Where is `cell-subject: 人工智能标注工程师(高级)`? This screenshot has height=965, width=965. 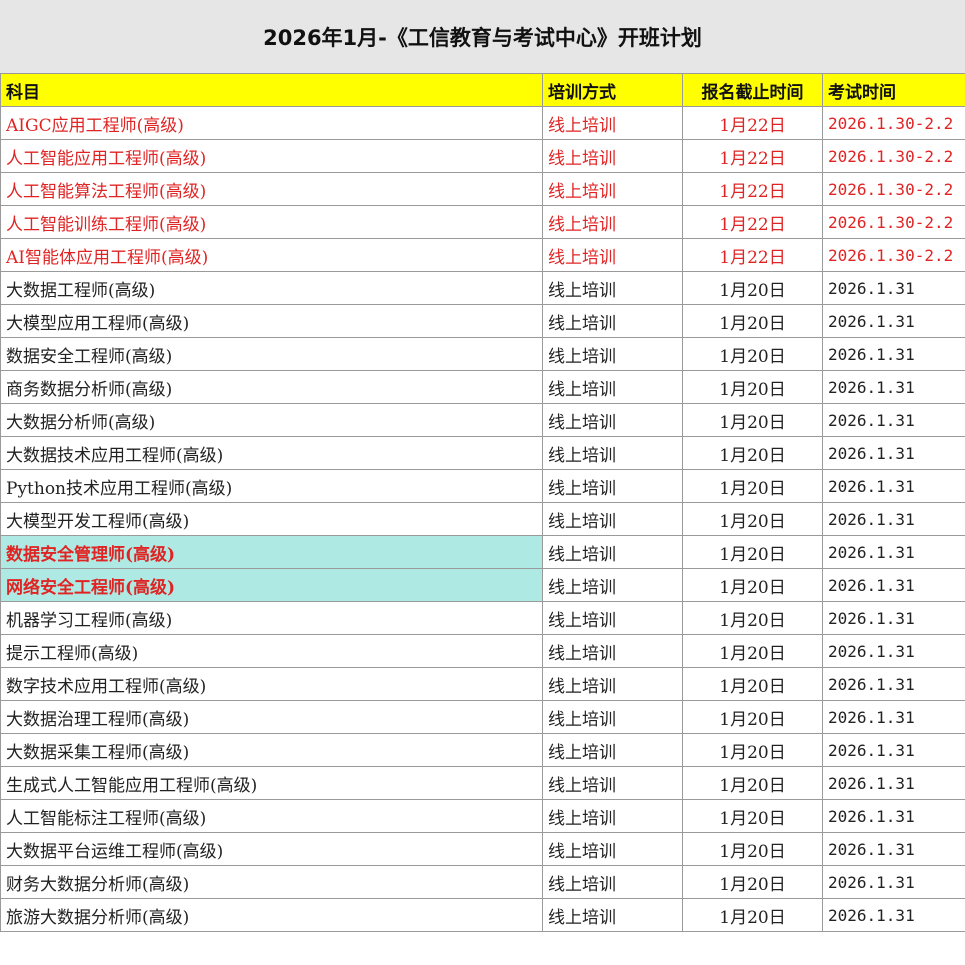 cell-subject: 人工智能标注工程师(高级) is located at coordinates (271, 816).